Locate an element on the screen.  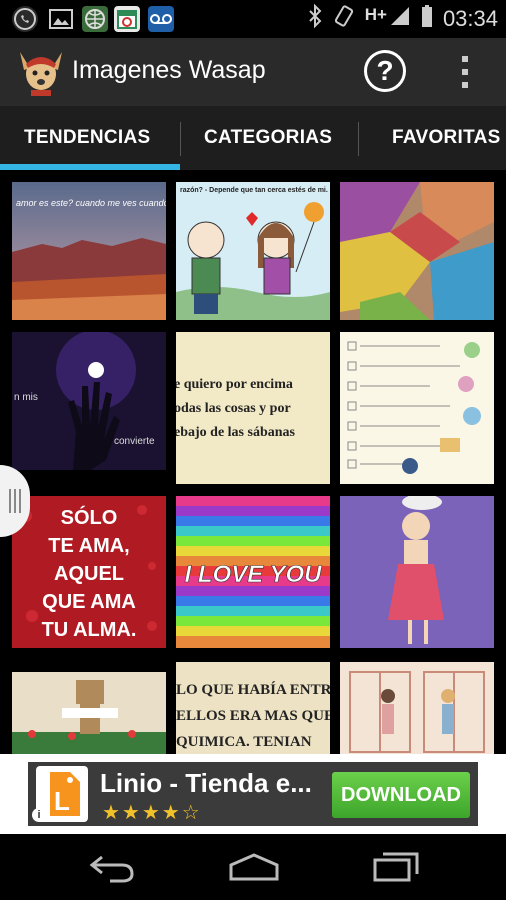
network-type: H+ is located at coordinates (375, 14).